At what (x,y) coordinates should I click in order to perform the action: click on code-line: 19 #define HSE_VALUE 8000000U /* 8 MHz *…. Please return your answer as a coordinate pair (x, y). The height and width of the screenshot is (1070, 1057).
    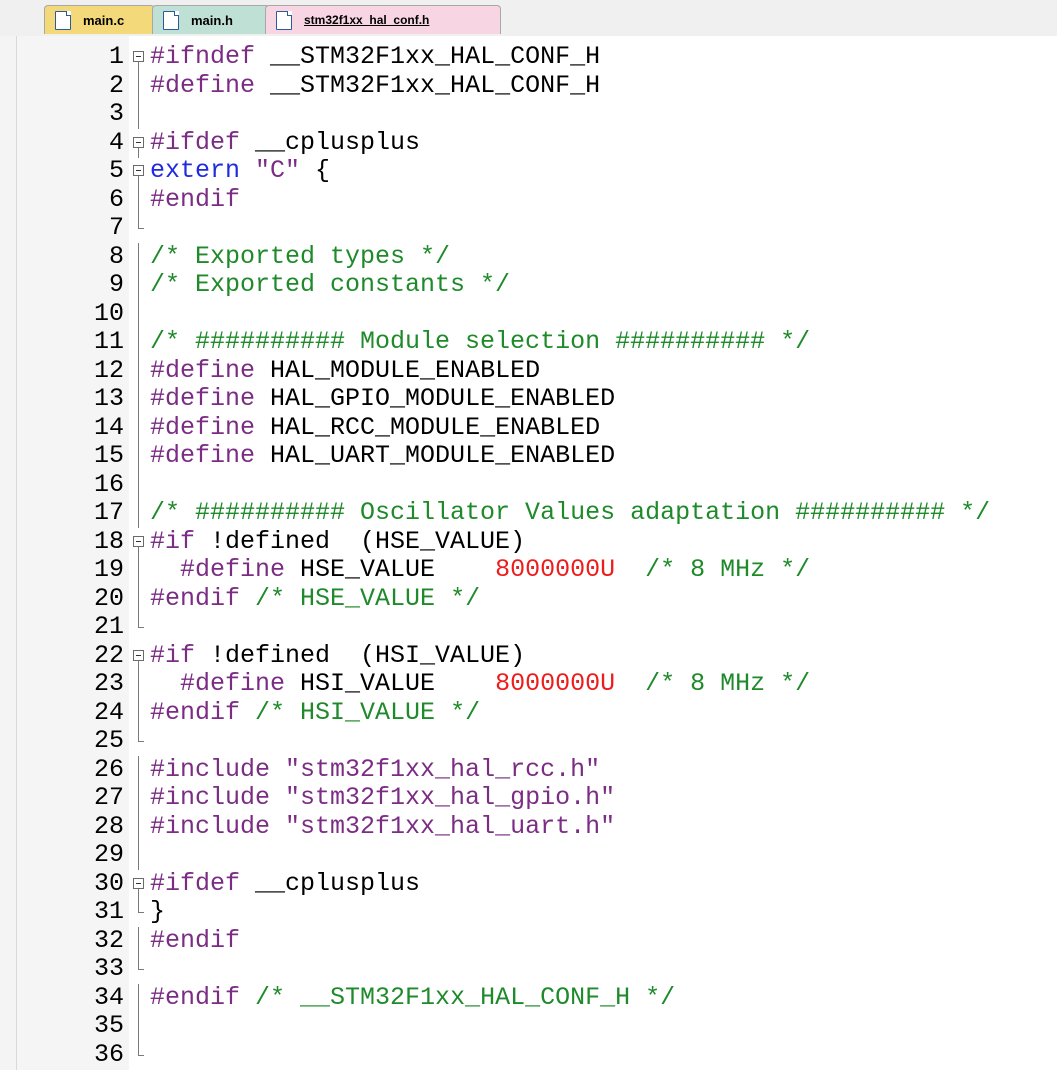
    Looking at the image, I should click on (537, 570).